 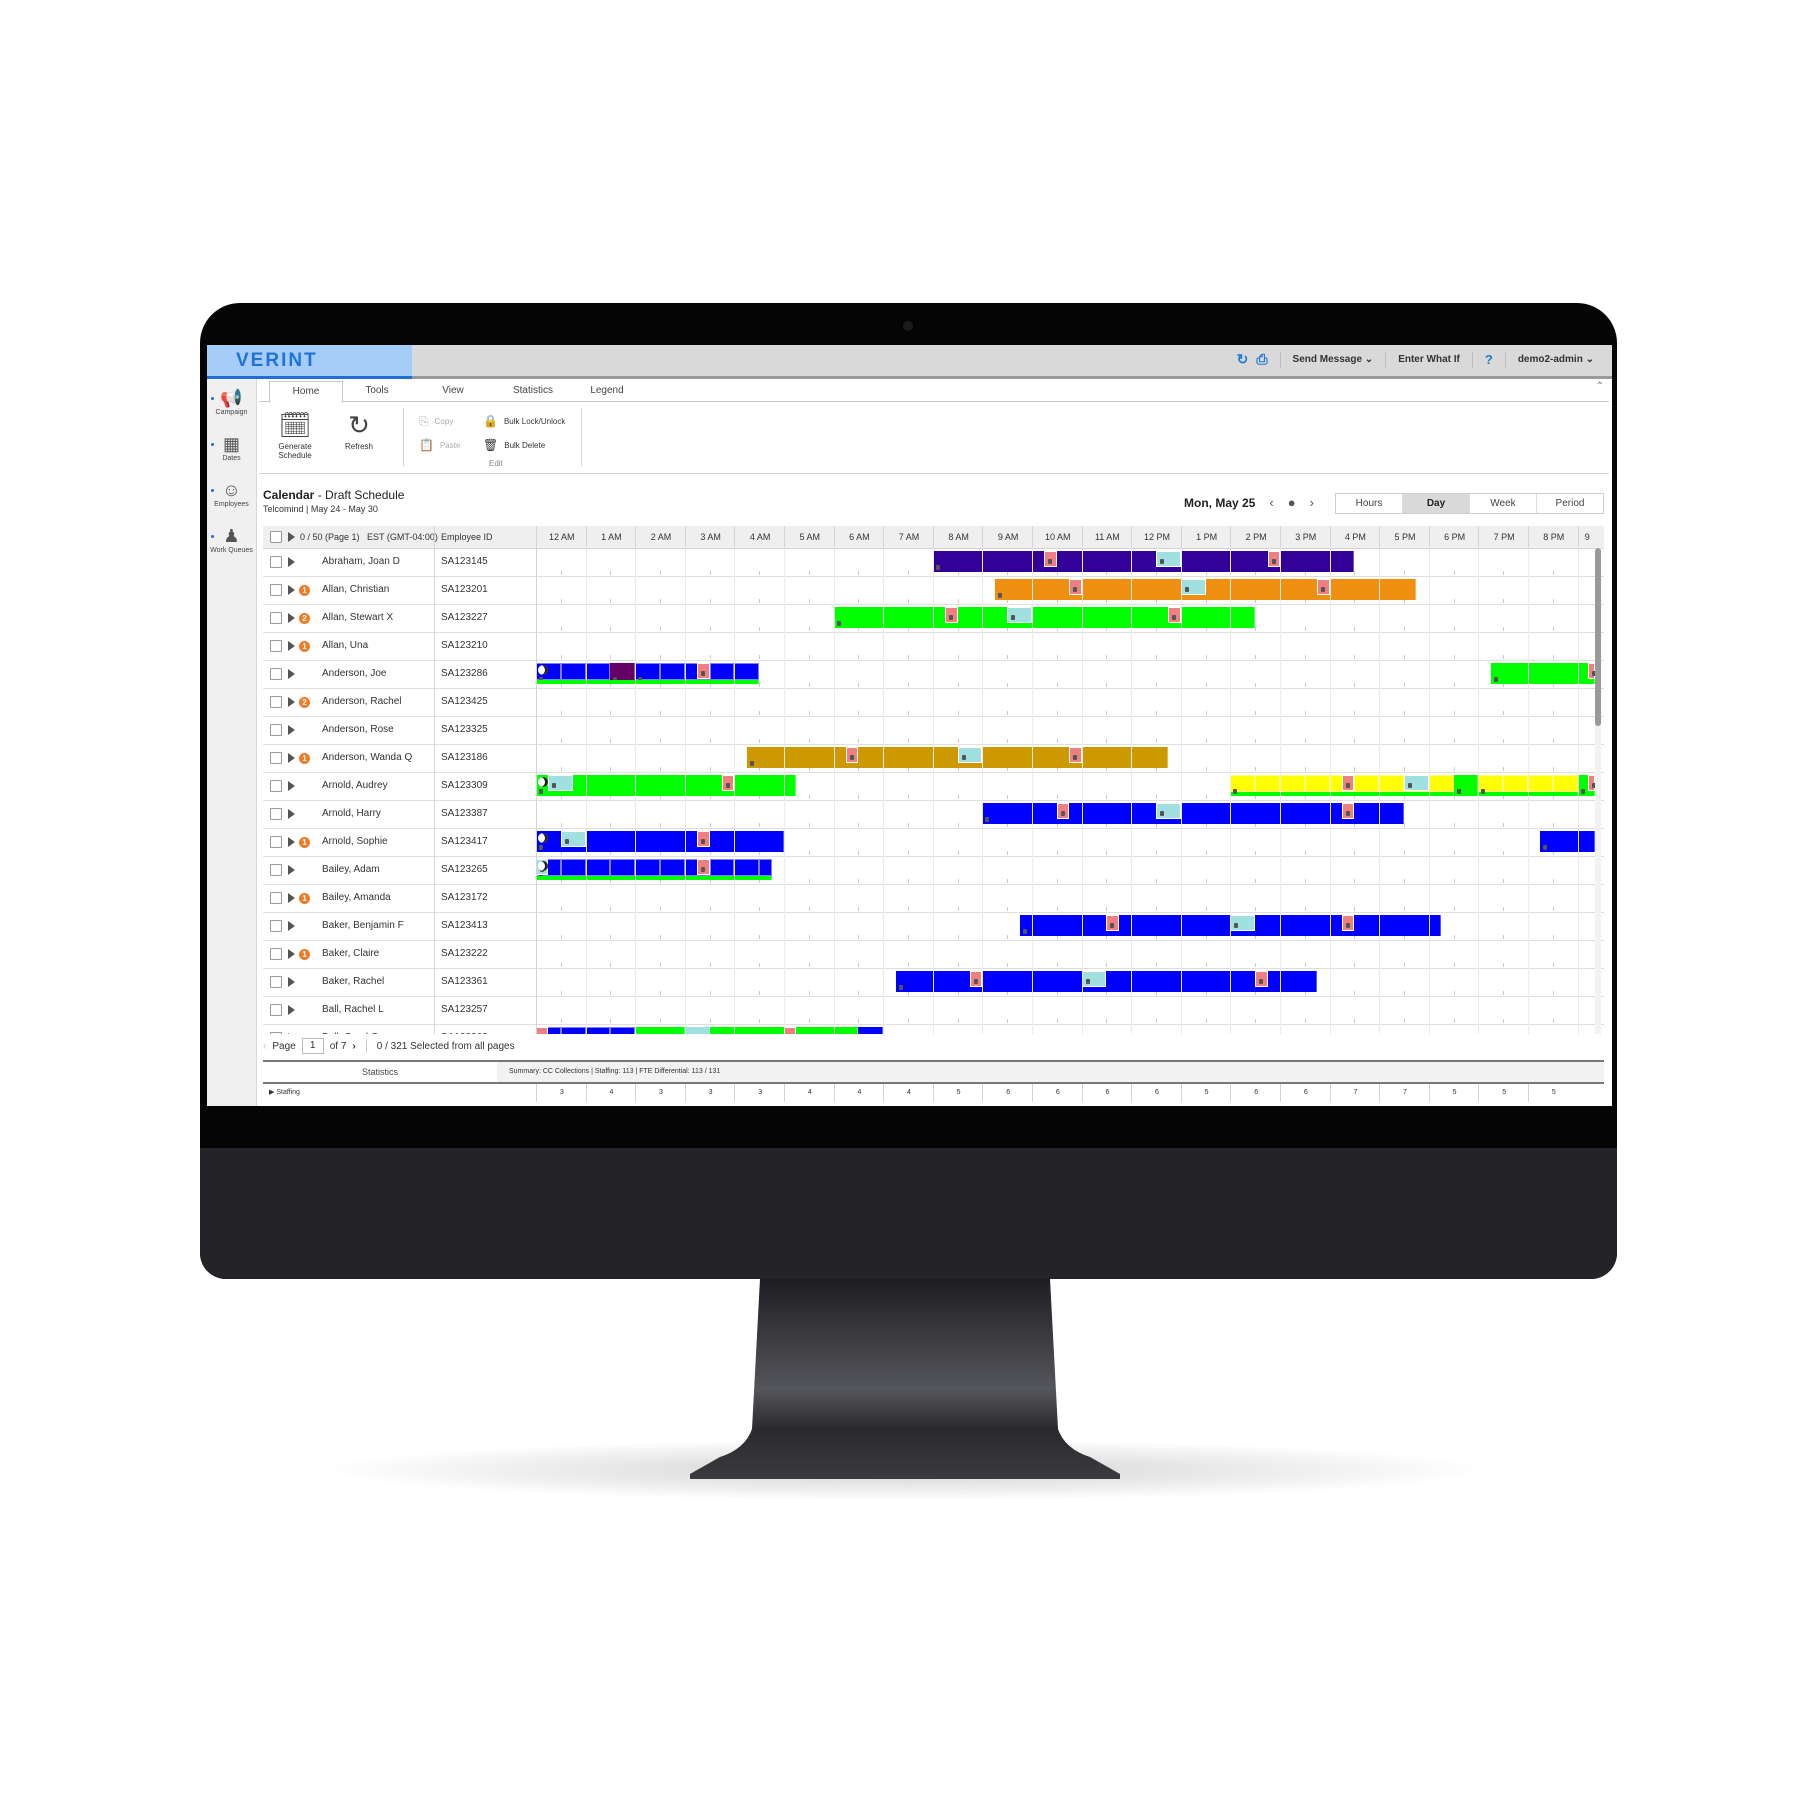 I want to click on employee-name: Anderson, Rose, so click(x=358, y=730).